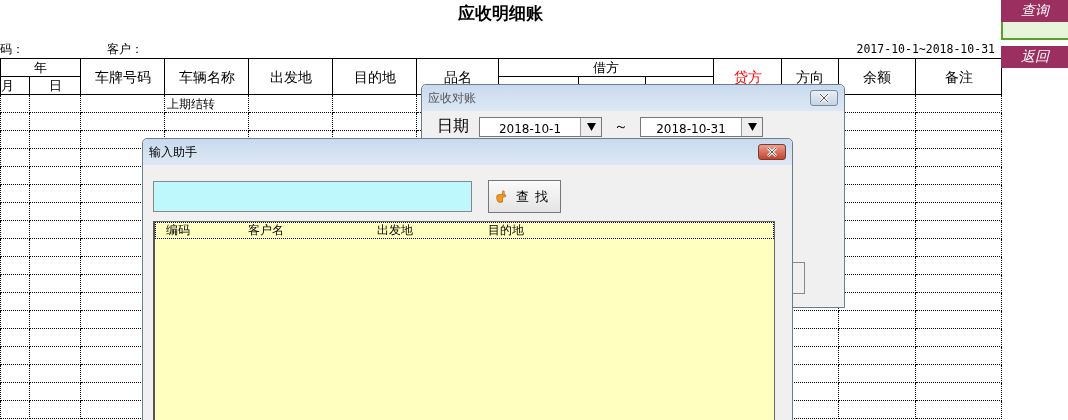 This screenshot has width=1068, height=420. Describe the element at coordinates (1034, 57) in the screenshot. I see `side-button: 返回` at that location.